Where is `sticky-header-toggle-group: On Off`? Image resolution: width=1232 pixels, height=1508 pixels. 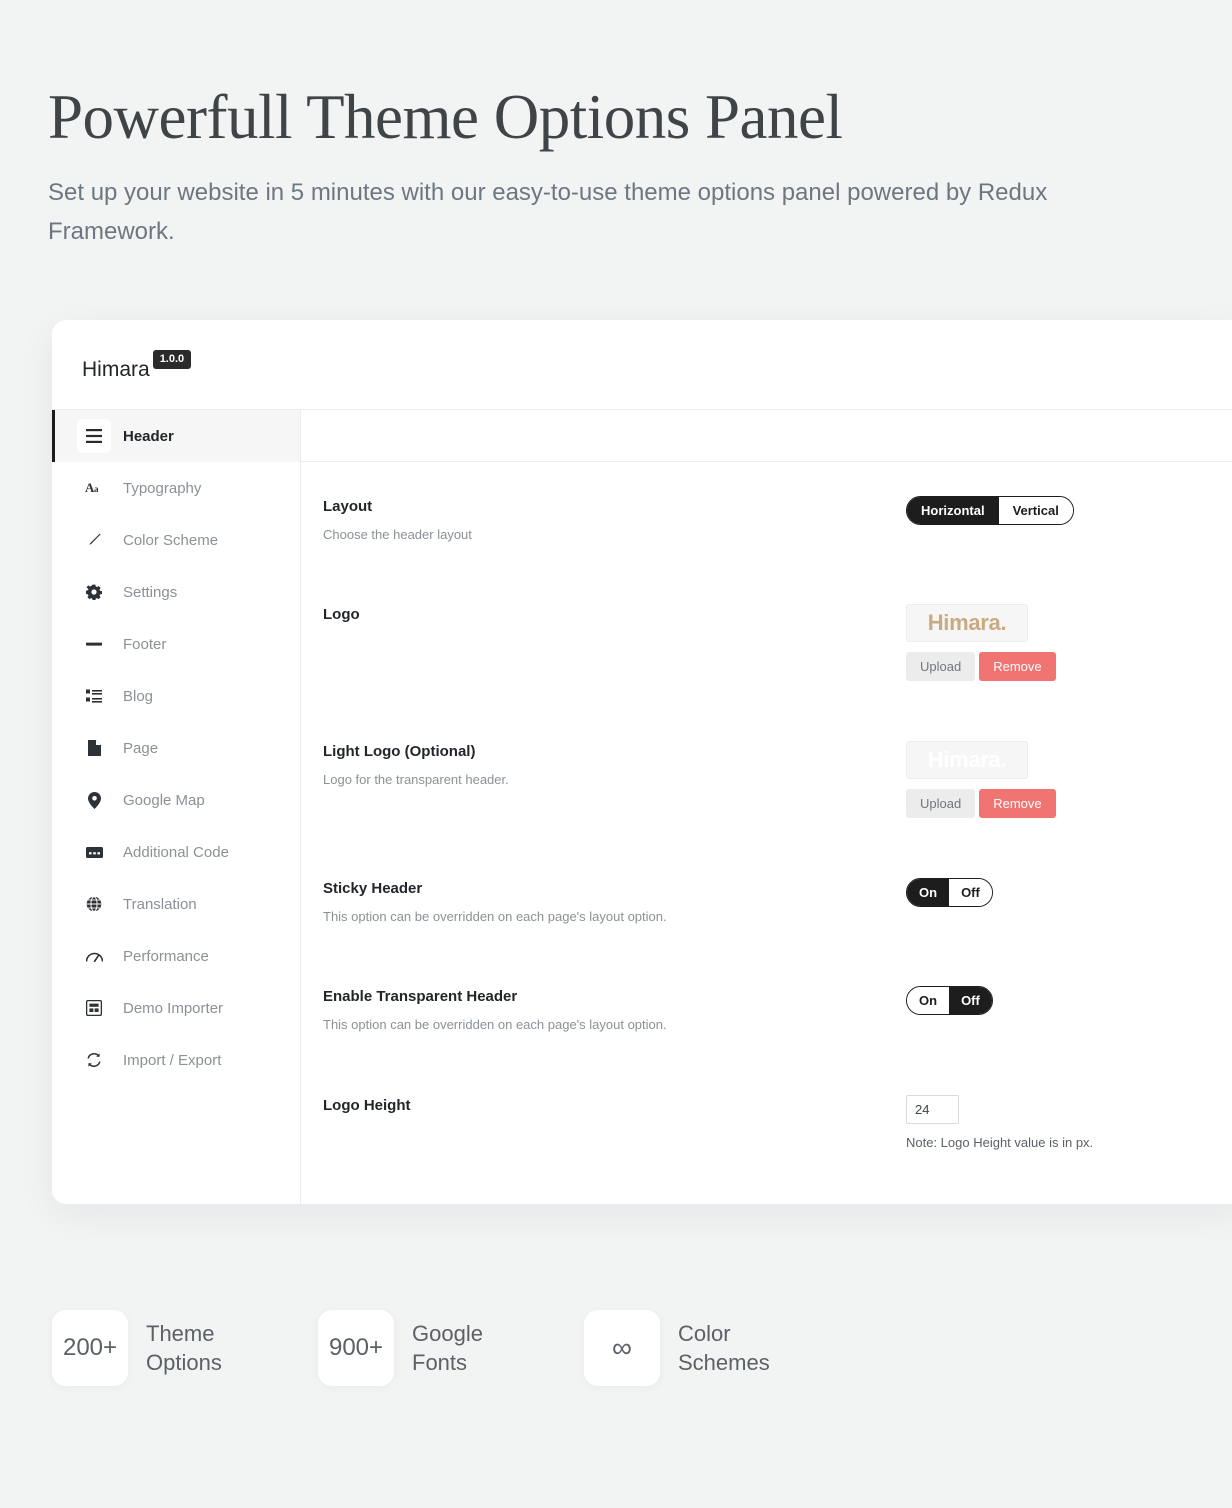
sticky-header-toggle-group: On Off is located at coordinates (949, 893).